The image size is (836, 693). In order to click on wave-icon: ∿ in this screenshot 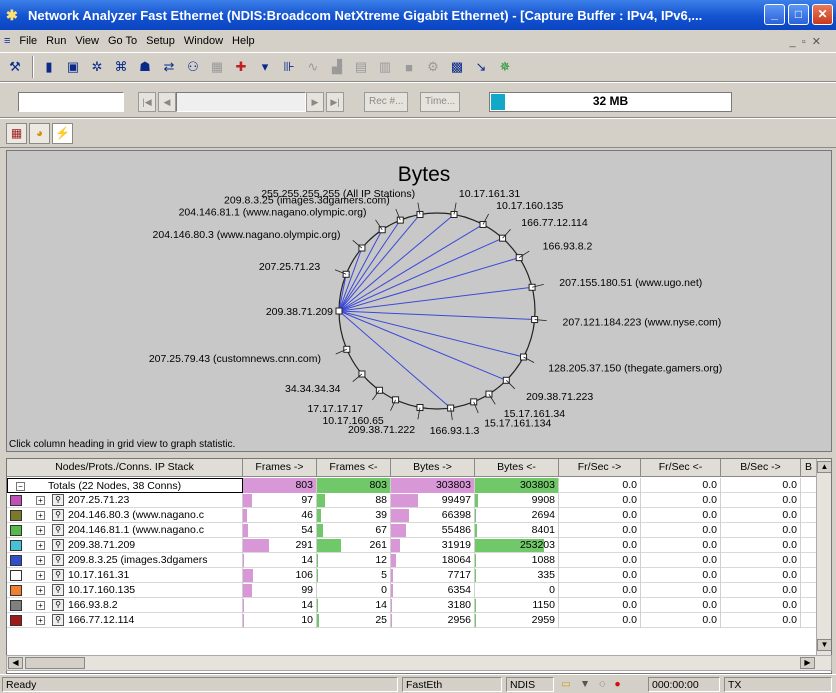, I will do `click(313, 67)`.